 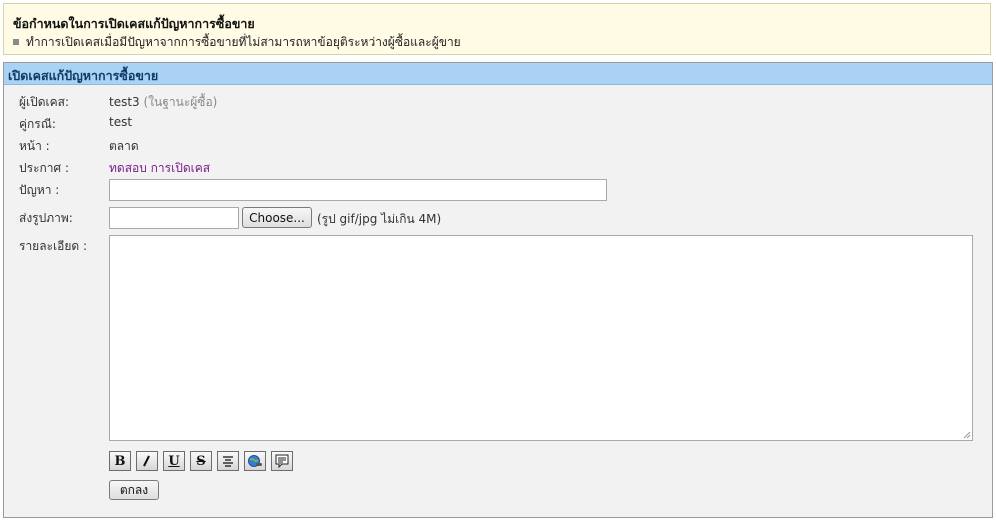 I want to click on strikethrough-icon: S, so click(x=201, y=461).